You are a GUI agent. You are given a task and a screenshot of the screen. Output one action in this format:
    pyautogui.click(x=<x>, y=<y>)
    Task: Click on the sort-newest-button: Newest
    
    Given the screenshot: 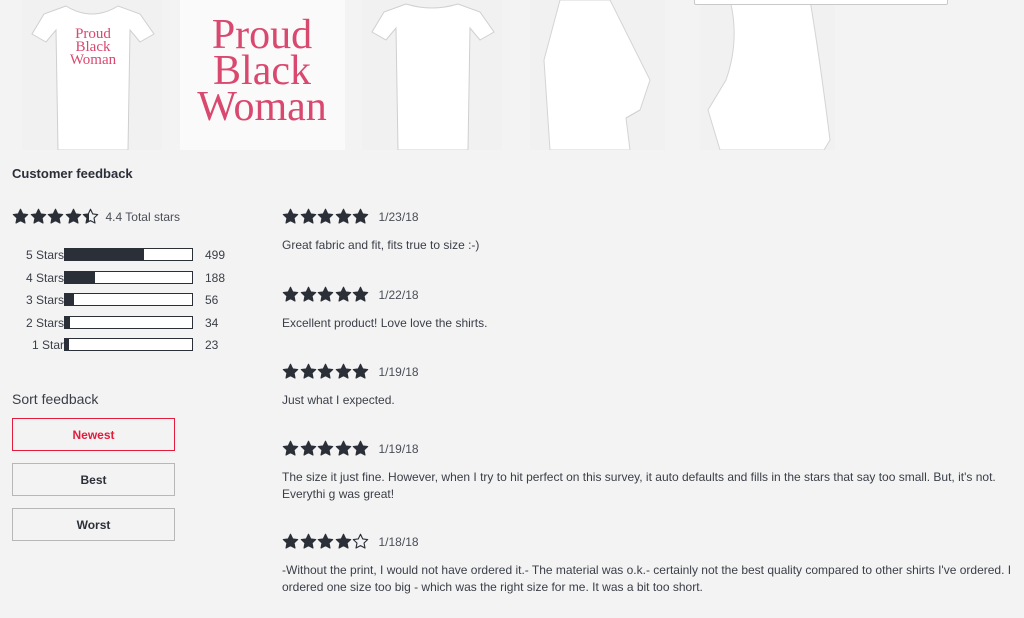 What is the action you would take?
    pyautogui.click(x=93, y=434)
    